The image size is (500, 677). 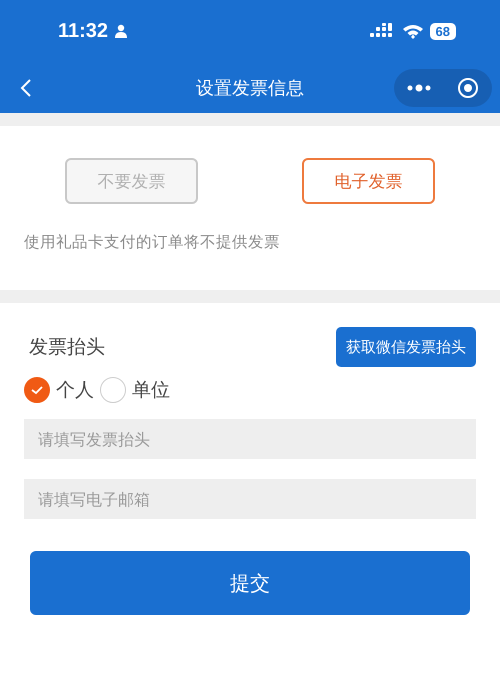 What do you see at coordinates (121, 31) in the screenshot?
I see `person-icon` at bounding box center [121, 31].